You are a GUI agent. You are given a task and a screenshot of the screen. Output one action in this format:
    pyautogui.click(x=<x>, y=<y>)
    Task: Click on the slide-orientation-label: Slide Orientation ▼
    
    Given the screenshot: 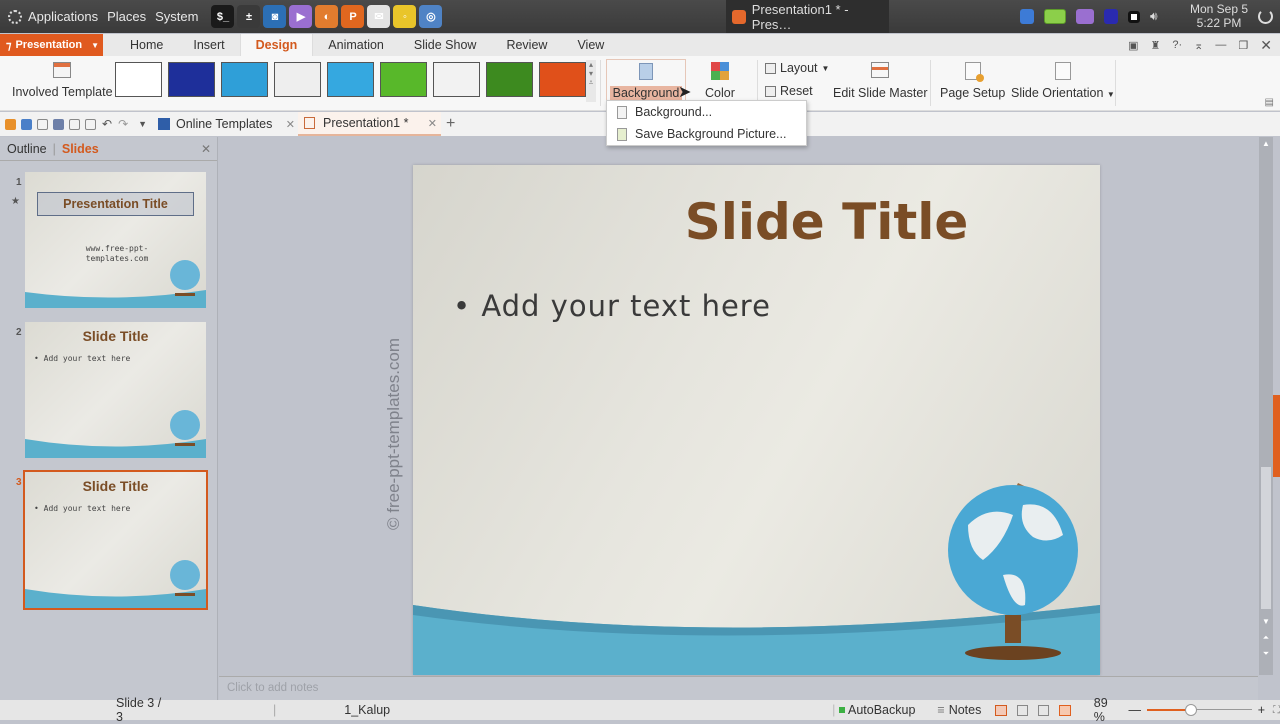 What is the action you would take?
    pyautogui.click(x=1063, y=93)
    